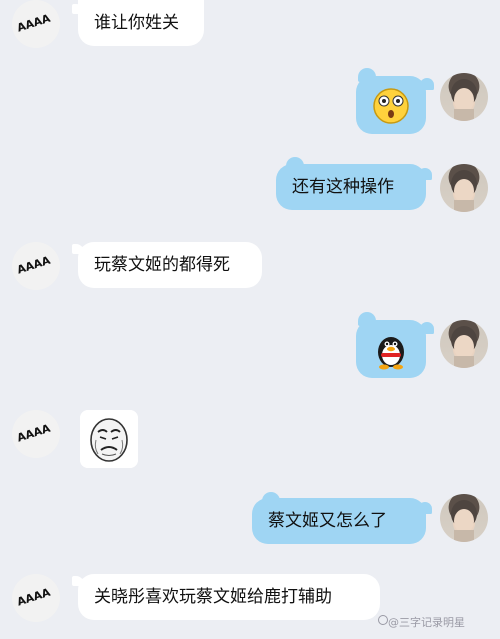 The height and width of the screenshot is (639, 500). I want to click on surprised-face-emoji-icon, so click(391, 106).